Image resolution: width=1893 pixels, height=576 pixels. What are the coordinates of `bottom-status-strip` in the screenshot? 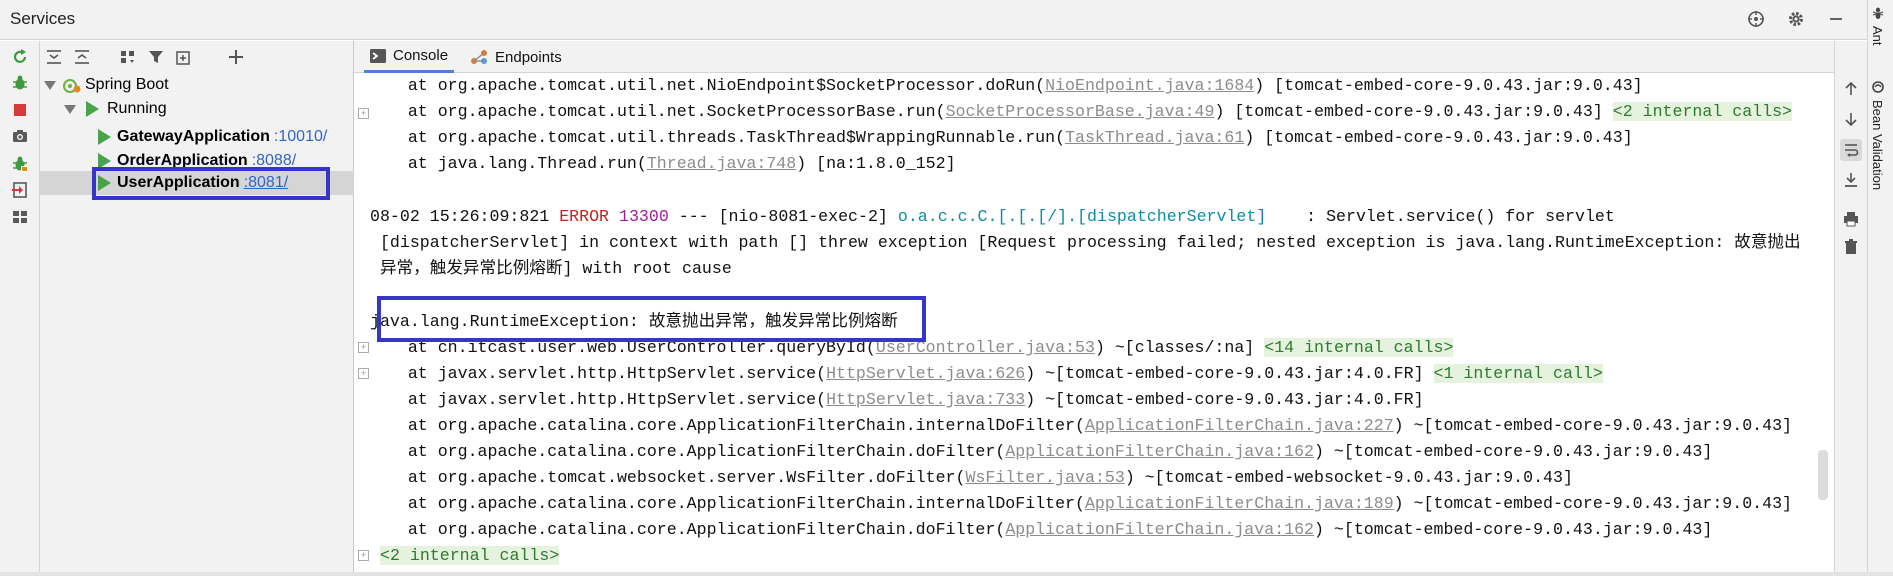 It's located at (946, 574).